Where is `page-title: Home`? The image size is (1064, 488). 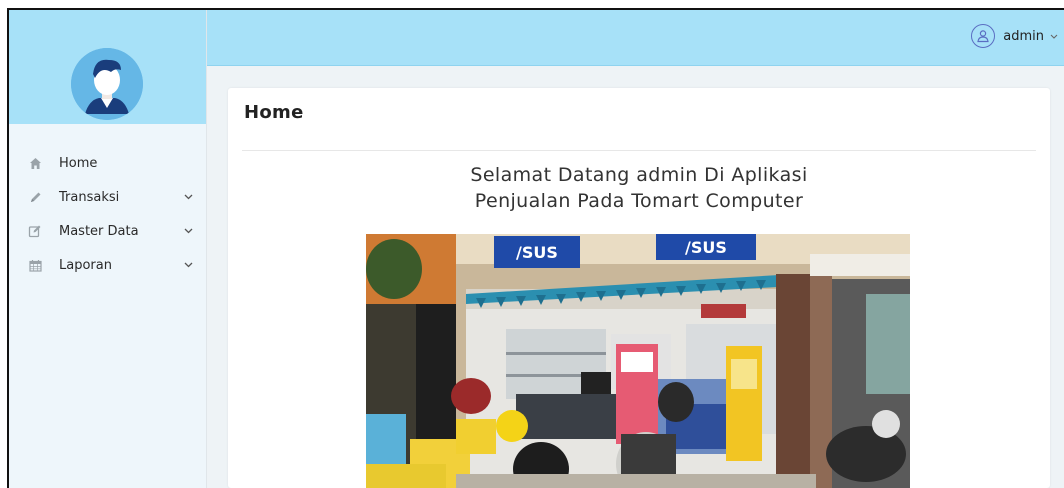
page-title: Home is located at coordinates (274, 112).